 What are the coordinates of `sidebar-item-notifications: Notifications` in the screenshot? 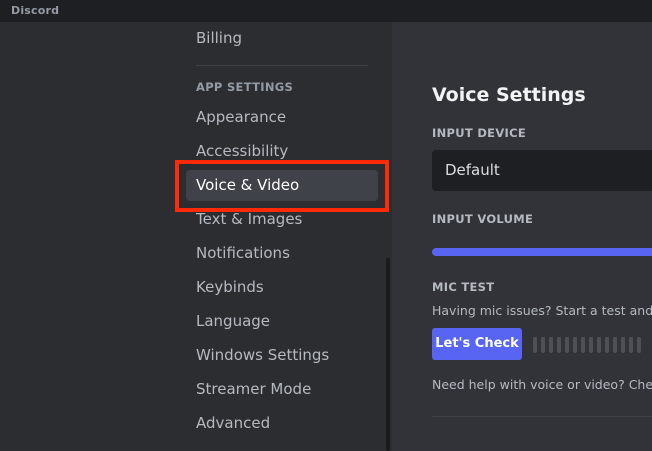 It's located at (282, 253).